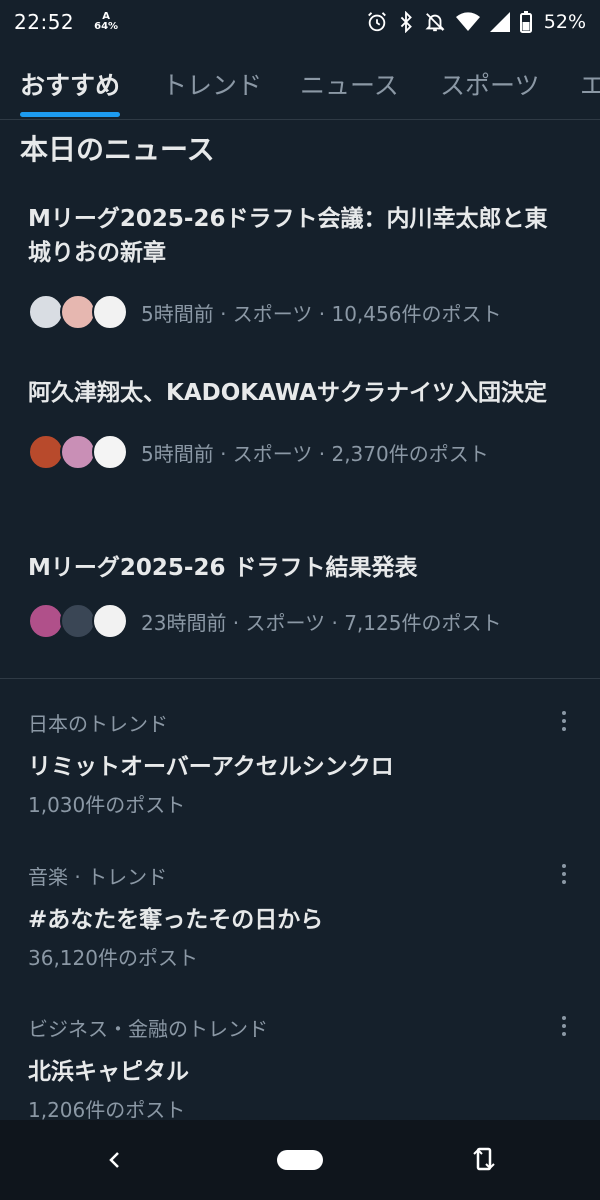  I want to click on battery-icon, so click(525, 22).